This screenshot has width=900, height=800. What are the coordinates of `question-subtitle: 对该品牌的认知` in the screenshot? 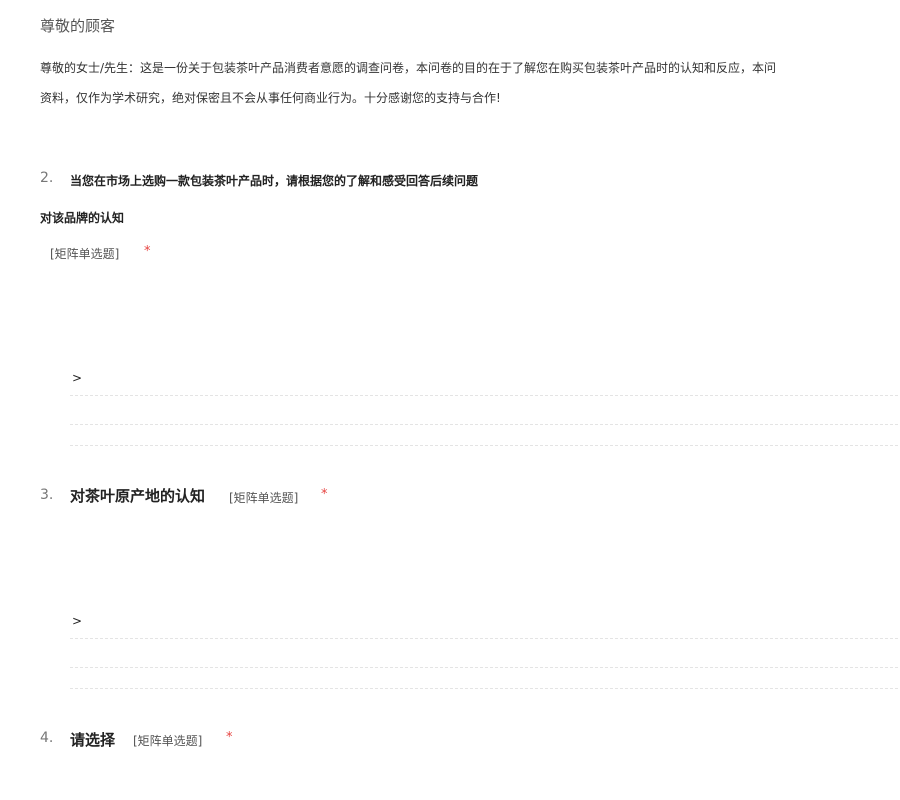 It's located at (82, 218).